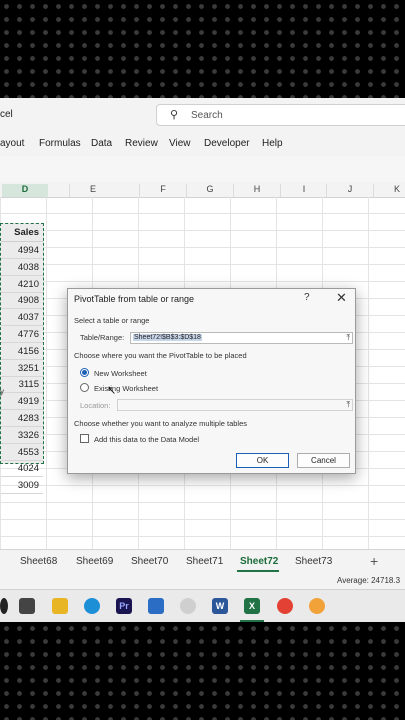 This screenshot has width=405, height=720. What do you see at coordinates (202, 49) in the screenshot?
I see `video-border-top` at bounding box center [202, 49].